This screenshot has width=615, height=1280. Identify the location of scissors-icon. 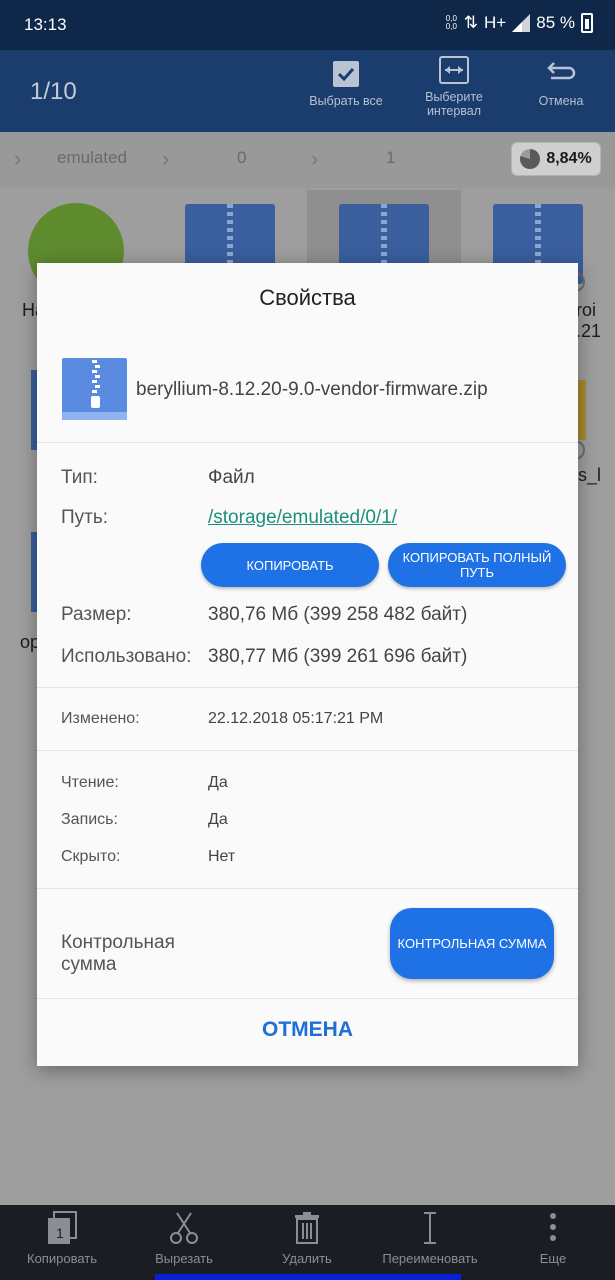
(184, 1228).